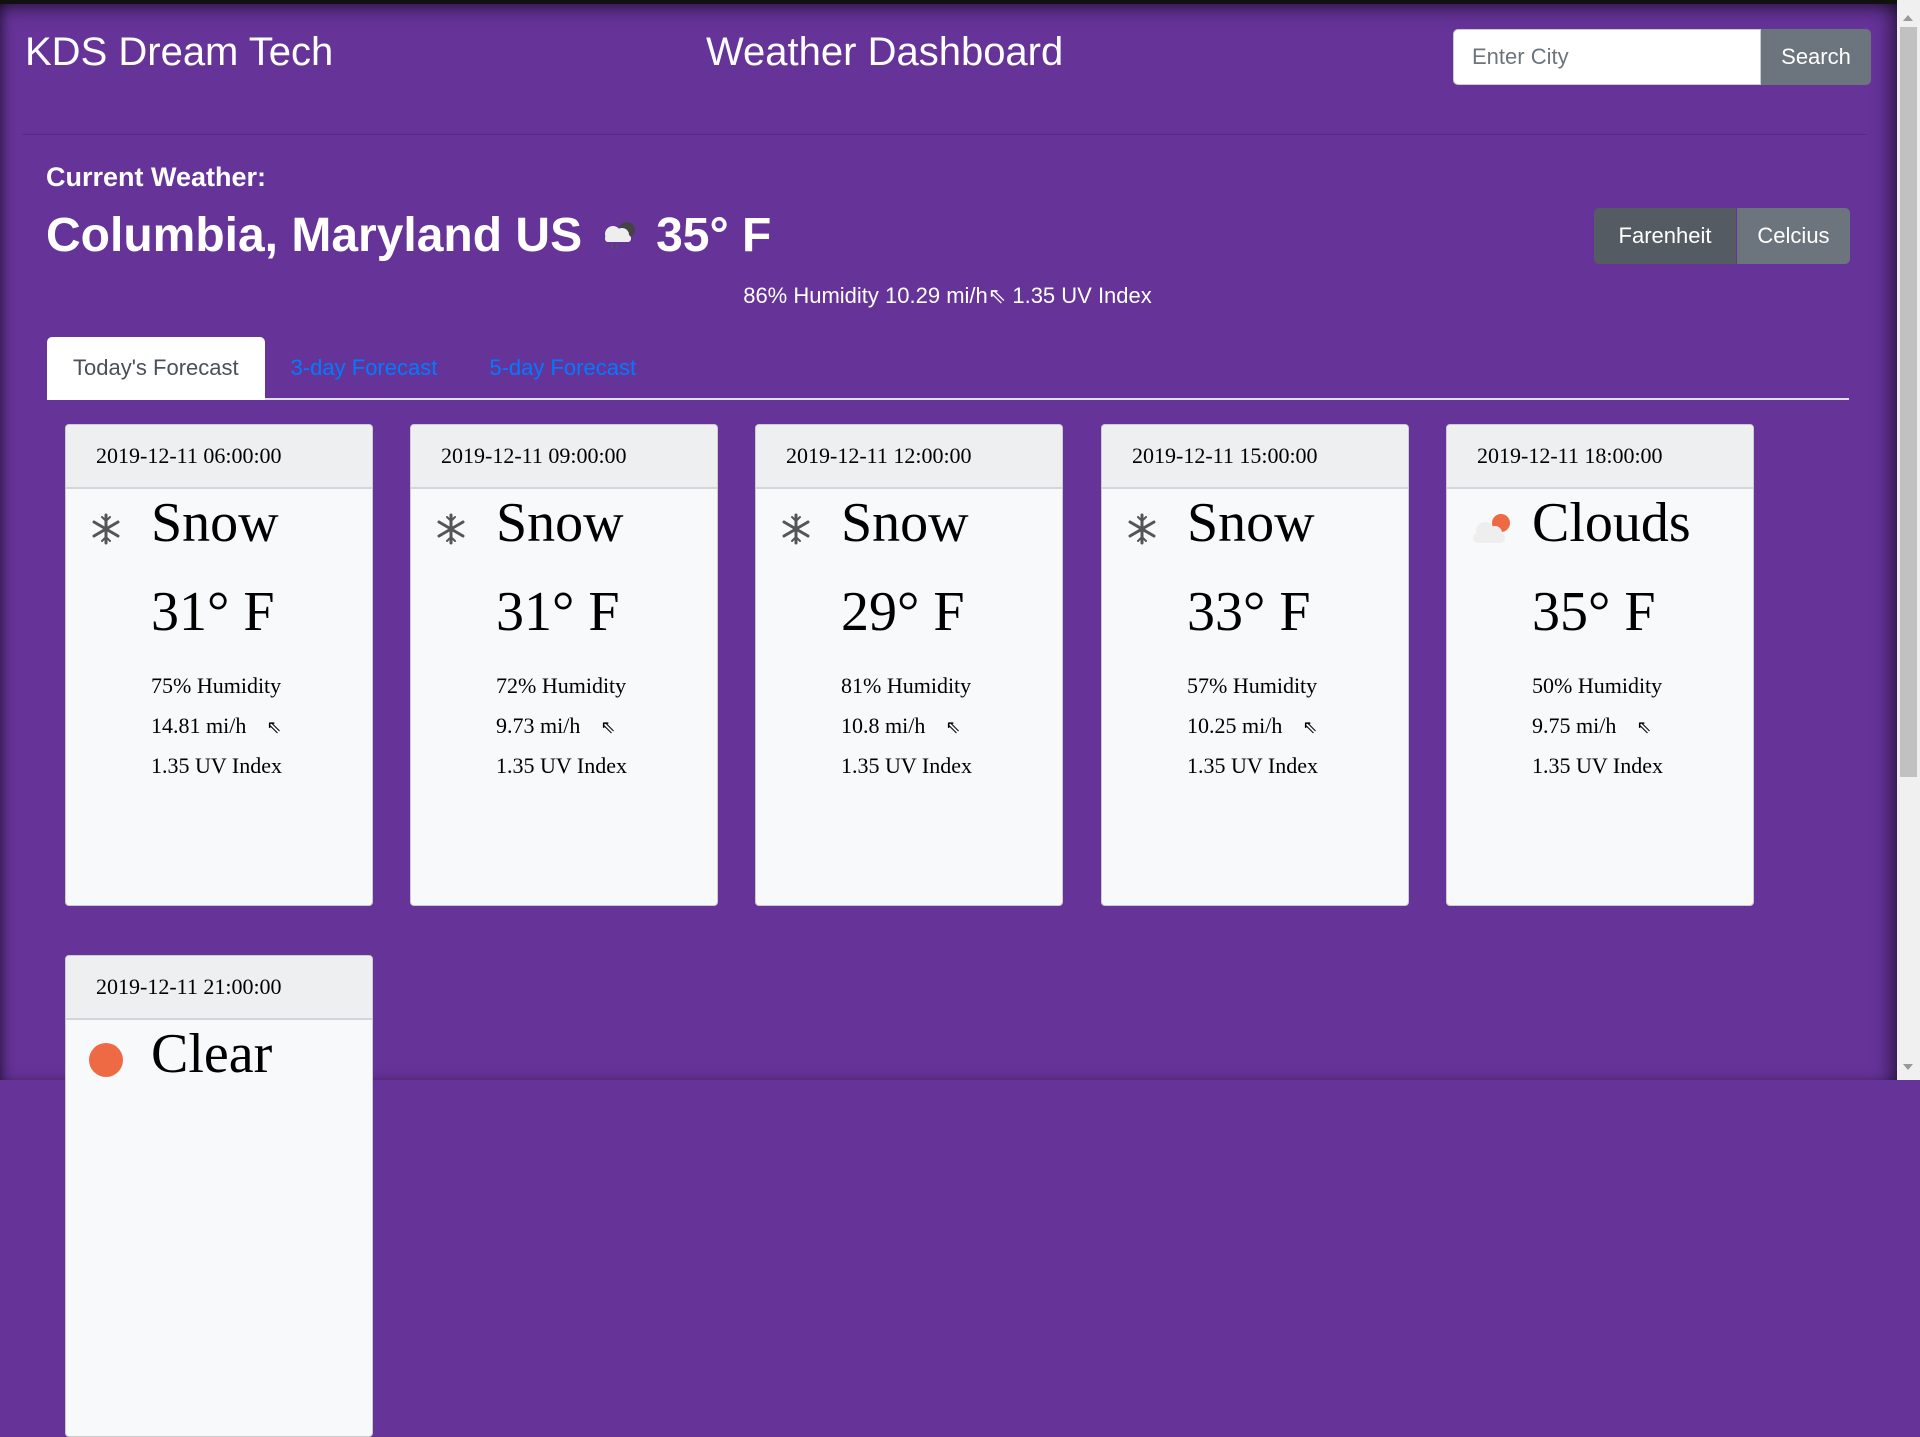 The image size is (1920, 1437). What do you see at coordinates (1235, 725) in the screenshot?
I see `forecast-wind: 10.25 mi/h` at bounding box center [1235, 725].